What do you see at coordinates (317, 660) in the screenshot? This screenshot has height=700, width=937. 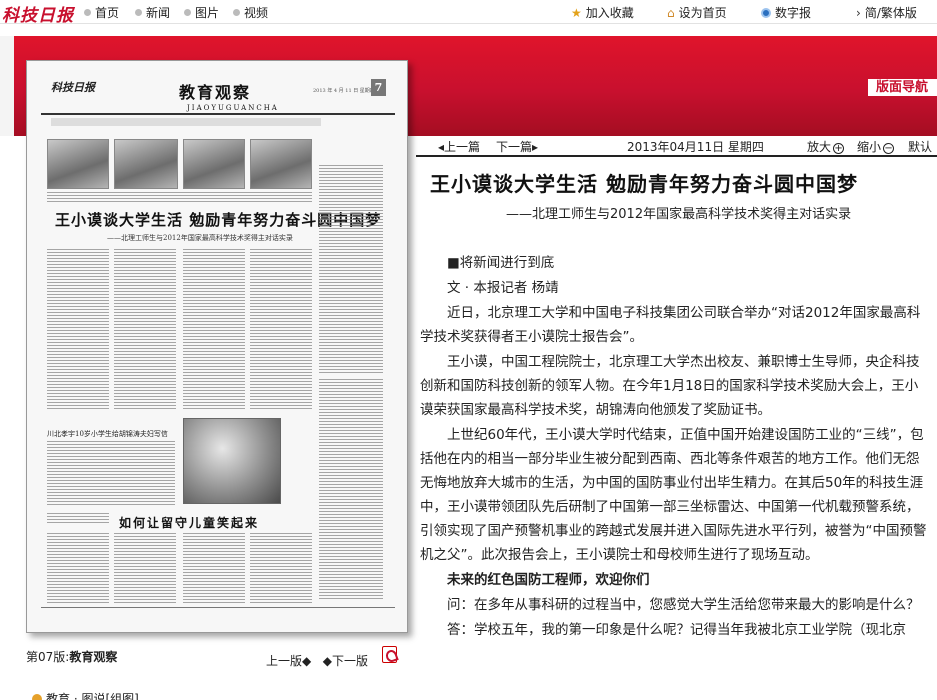 I see `page-prev-next: 上一版◆ ◆下一版` at bounding box center [317, 660].